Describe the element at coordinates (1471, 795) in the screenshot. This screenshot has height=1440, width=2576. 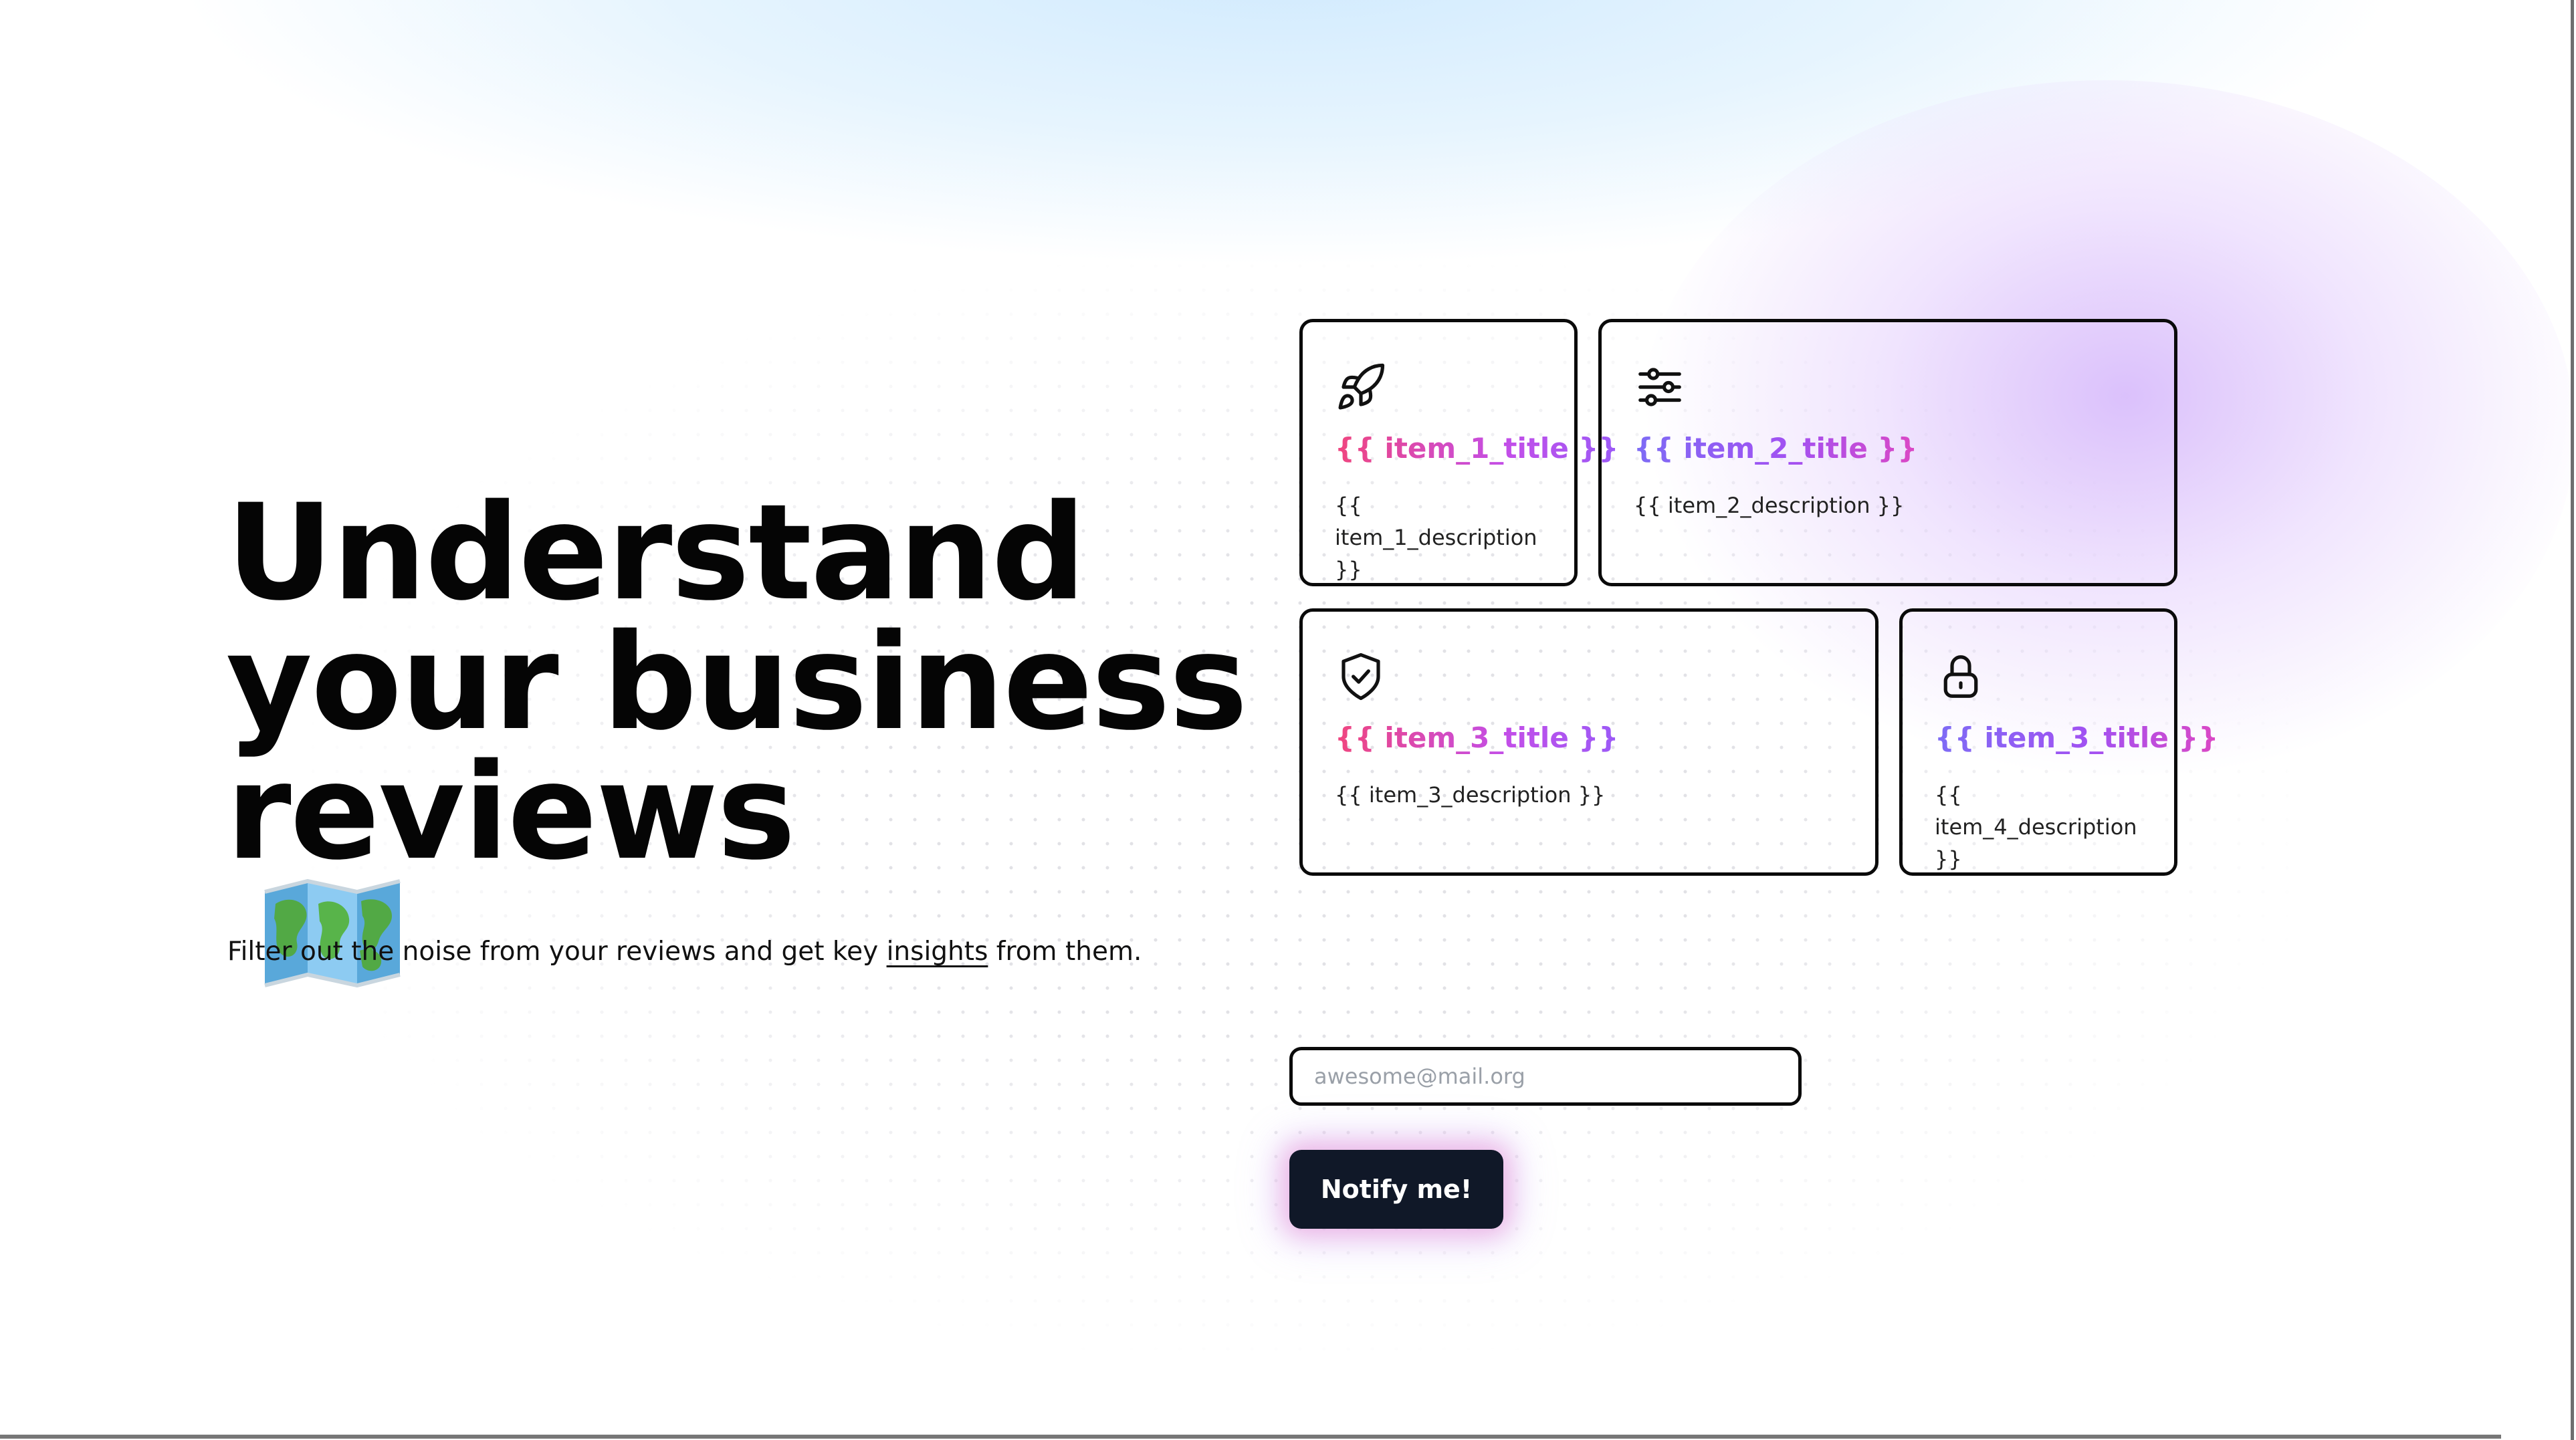
I see `feature-description: {{ item_3_description }}` at that location.